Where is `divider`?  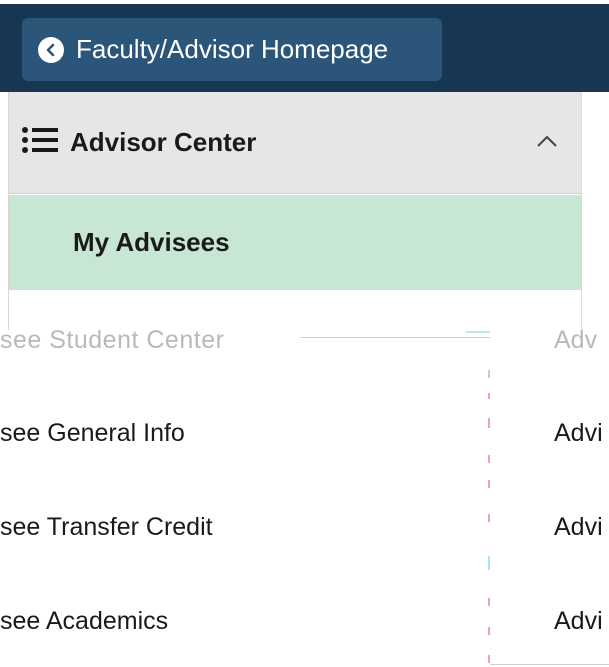 divider is located at coordinates (395, 337).